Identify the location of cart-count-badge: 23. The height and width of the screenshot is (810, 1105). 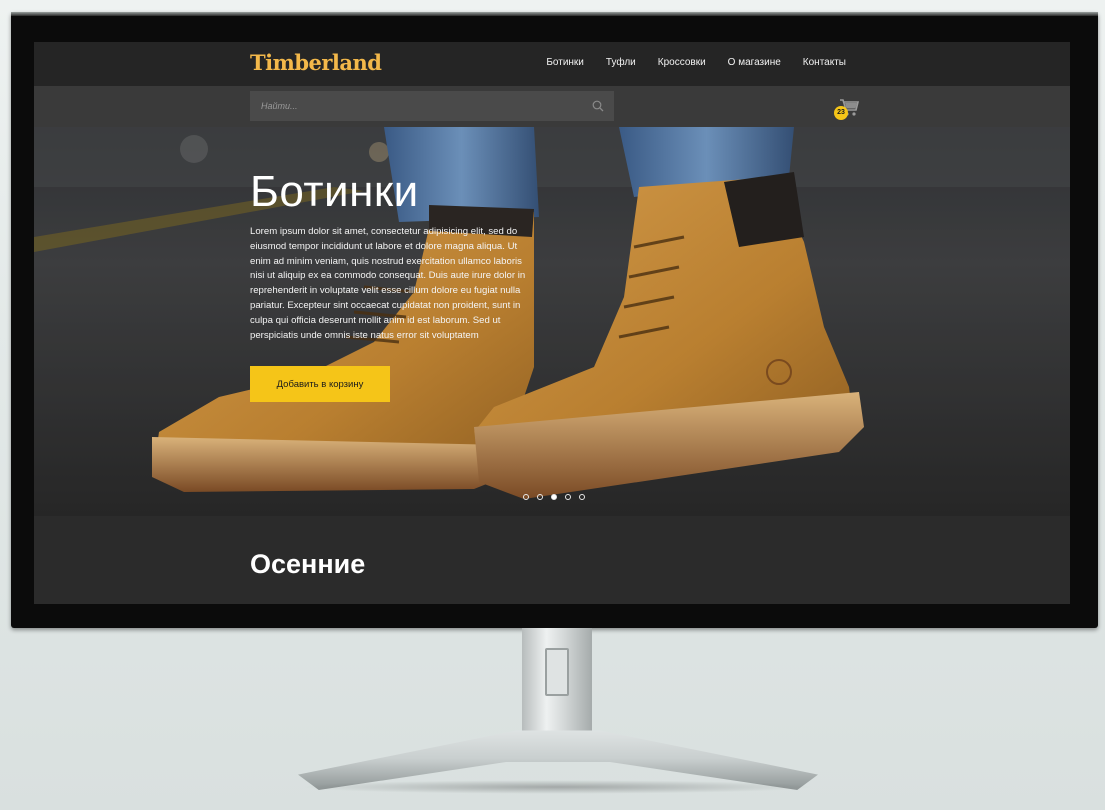
(841, 113).